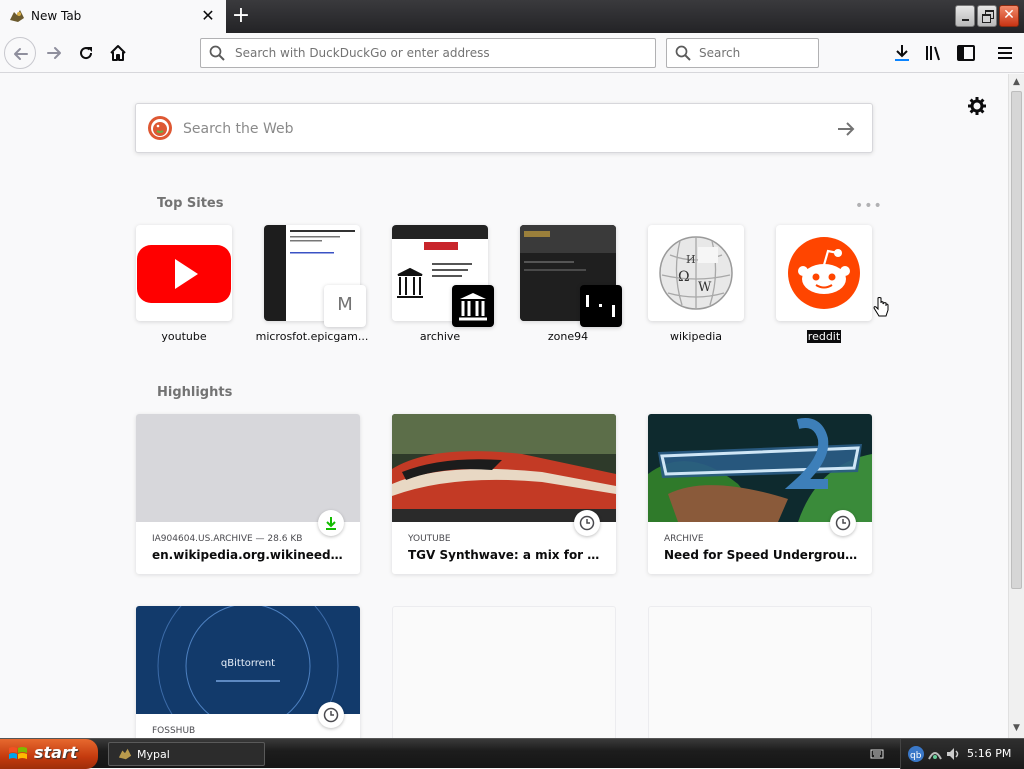  Describe the element at coordinates (190, 203) in the screenshot. I see `top-sites-heading: Top Sites` at that location.